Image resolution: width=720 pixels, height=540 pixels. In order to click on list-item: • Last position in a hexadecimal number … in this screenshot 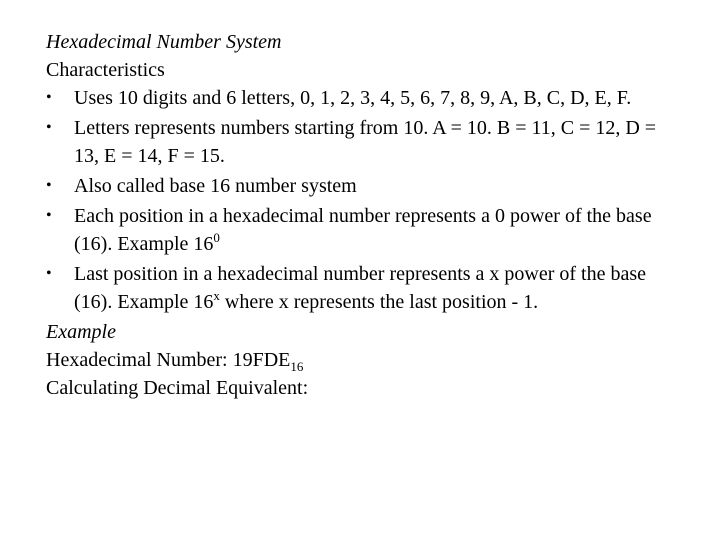, I will do `click(366, 288)`.